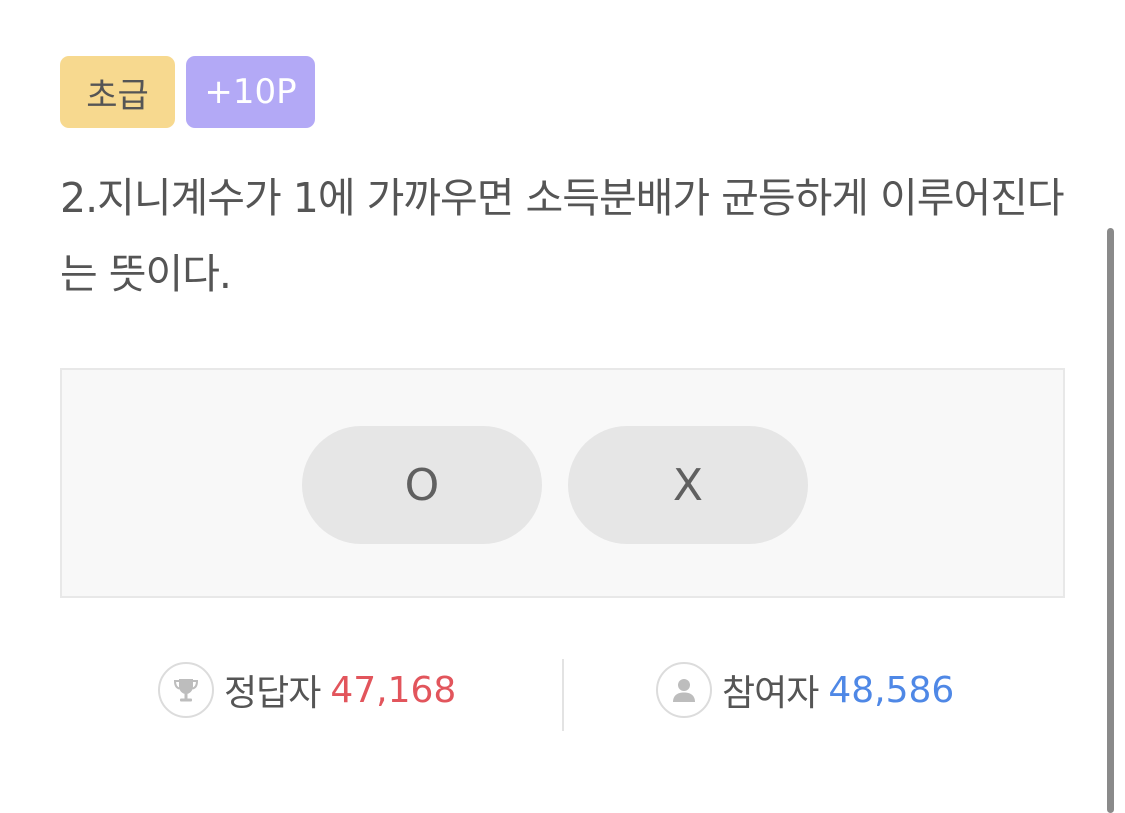 The image size is (1125, 813). I want to click on correct-stat: 정답자 47,168, so click(307, 690).